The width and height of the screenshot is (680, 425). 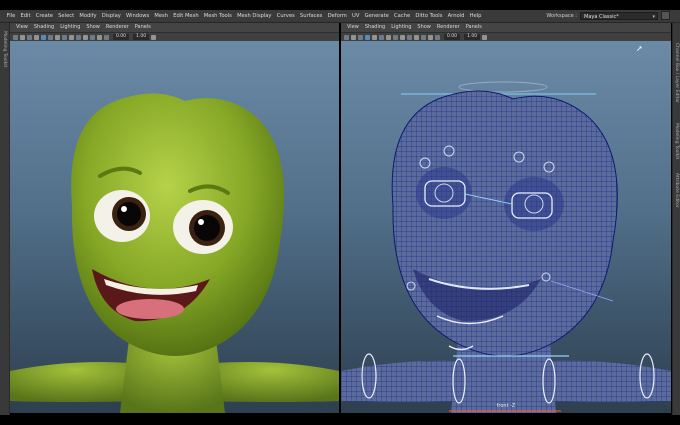 I want to click on left-arm-wire, so click(x=405, y=381).